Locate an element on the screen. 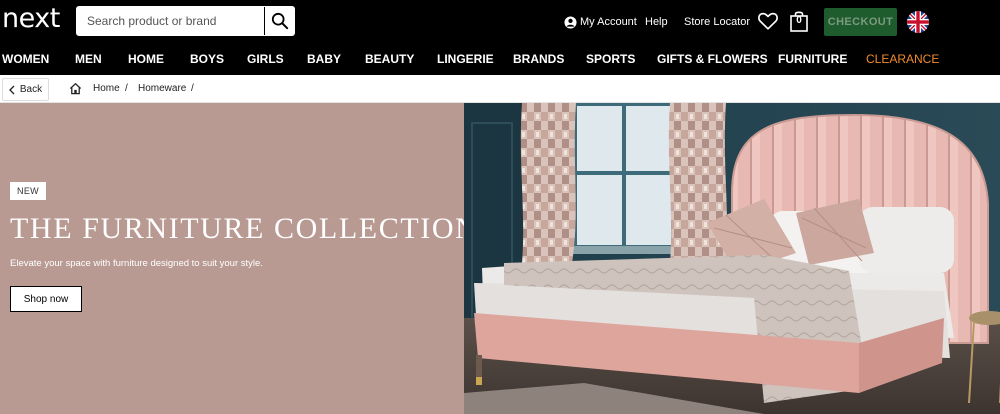 This screenshot has width=1000, height=414. search-button is located at coordinates (279, 21).